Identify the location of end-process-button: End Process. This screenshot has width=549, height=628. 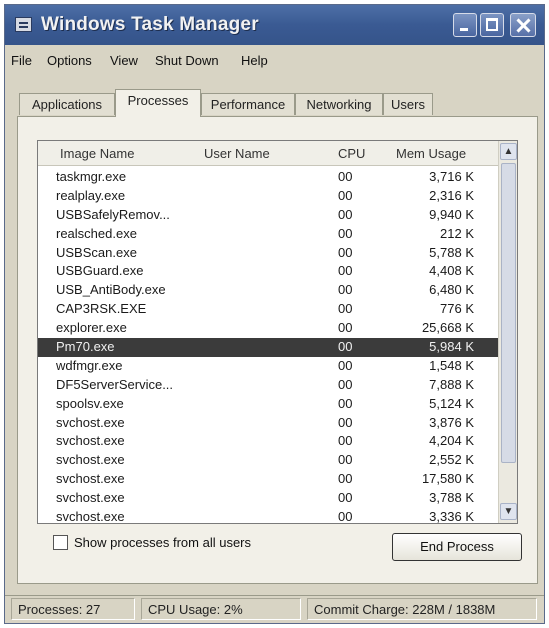
(457, 547).